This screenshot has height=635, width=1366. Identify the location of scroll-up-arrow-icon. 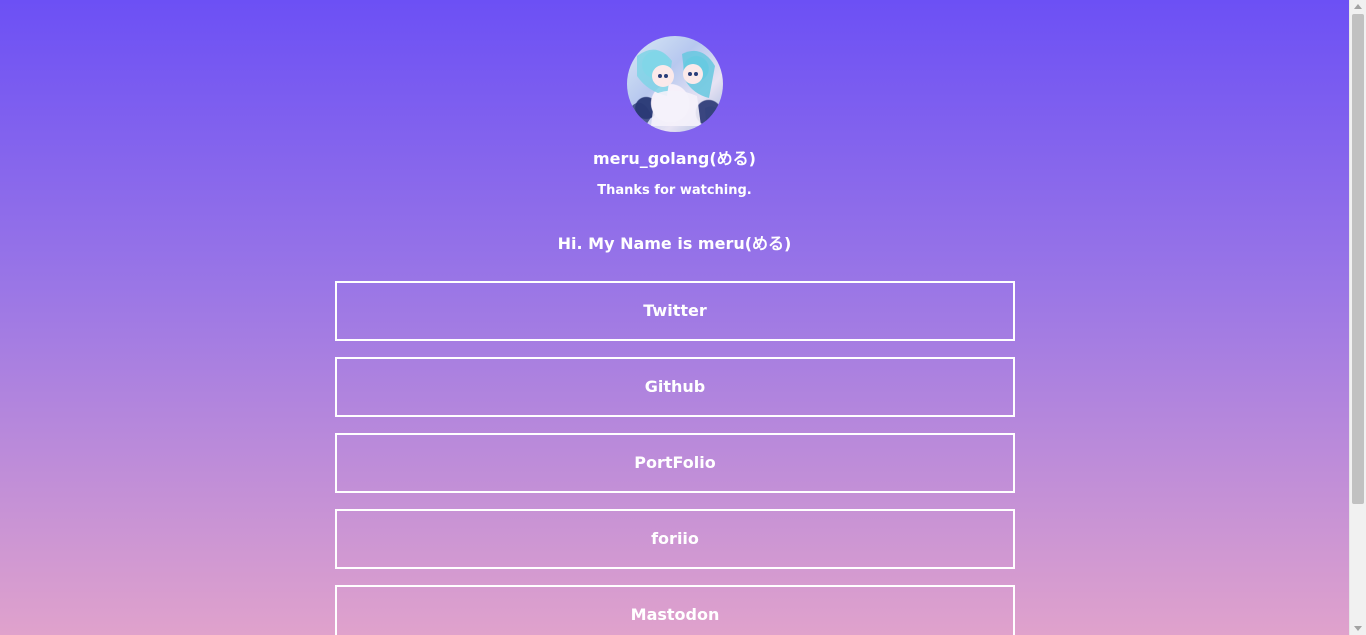
(1358, 6).